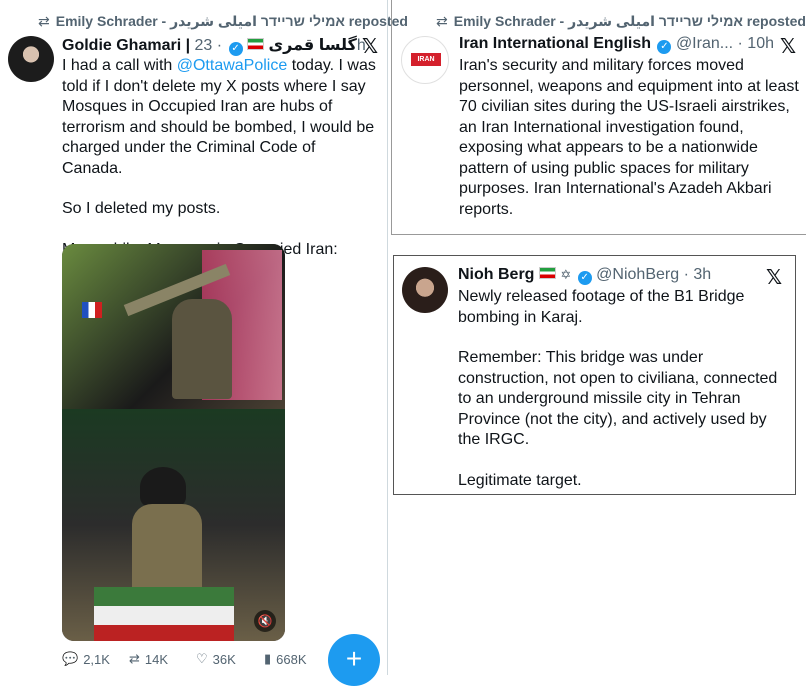  I want to click on avatar: IRAN, so click(425, 60).